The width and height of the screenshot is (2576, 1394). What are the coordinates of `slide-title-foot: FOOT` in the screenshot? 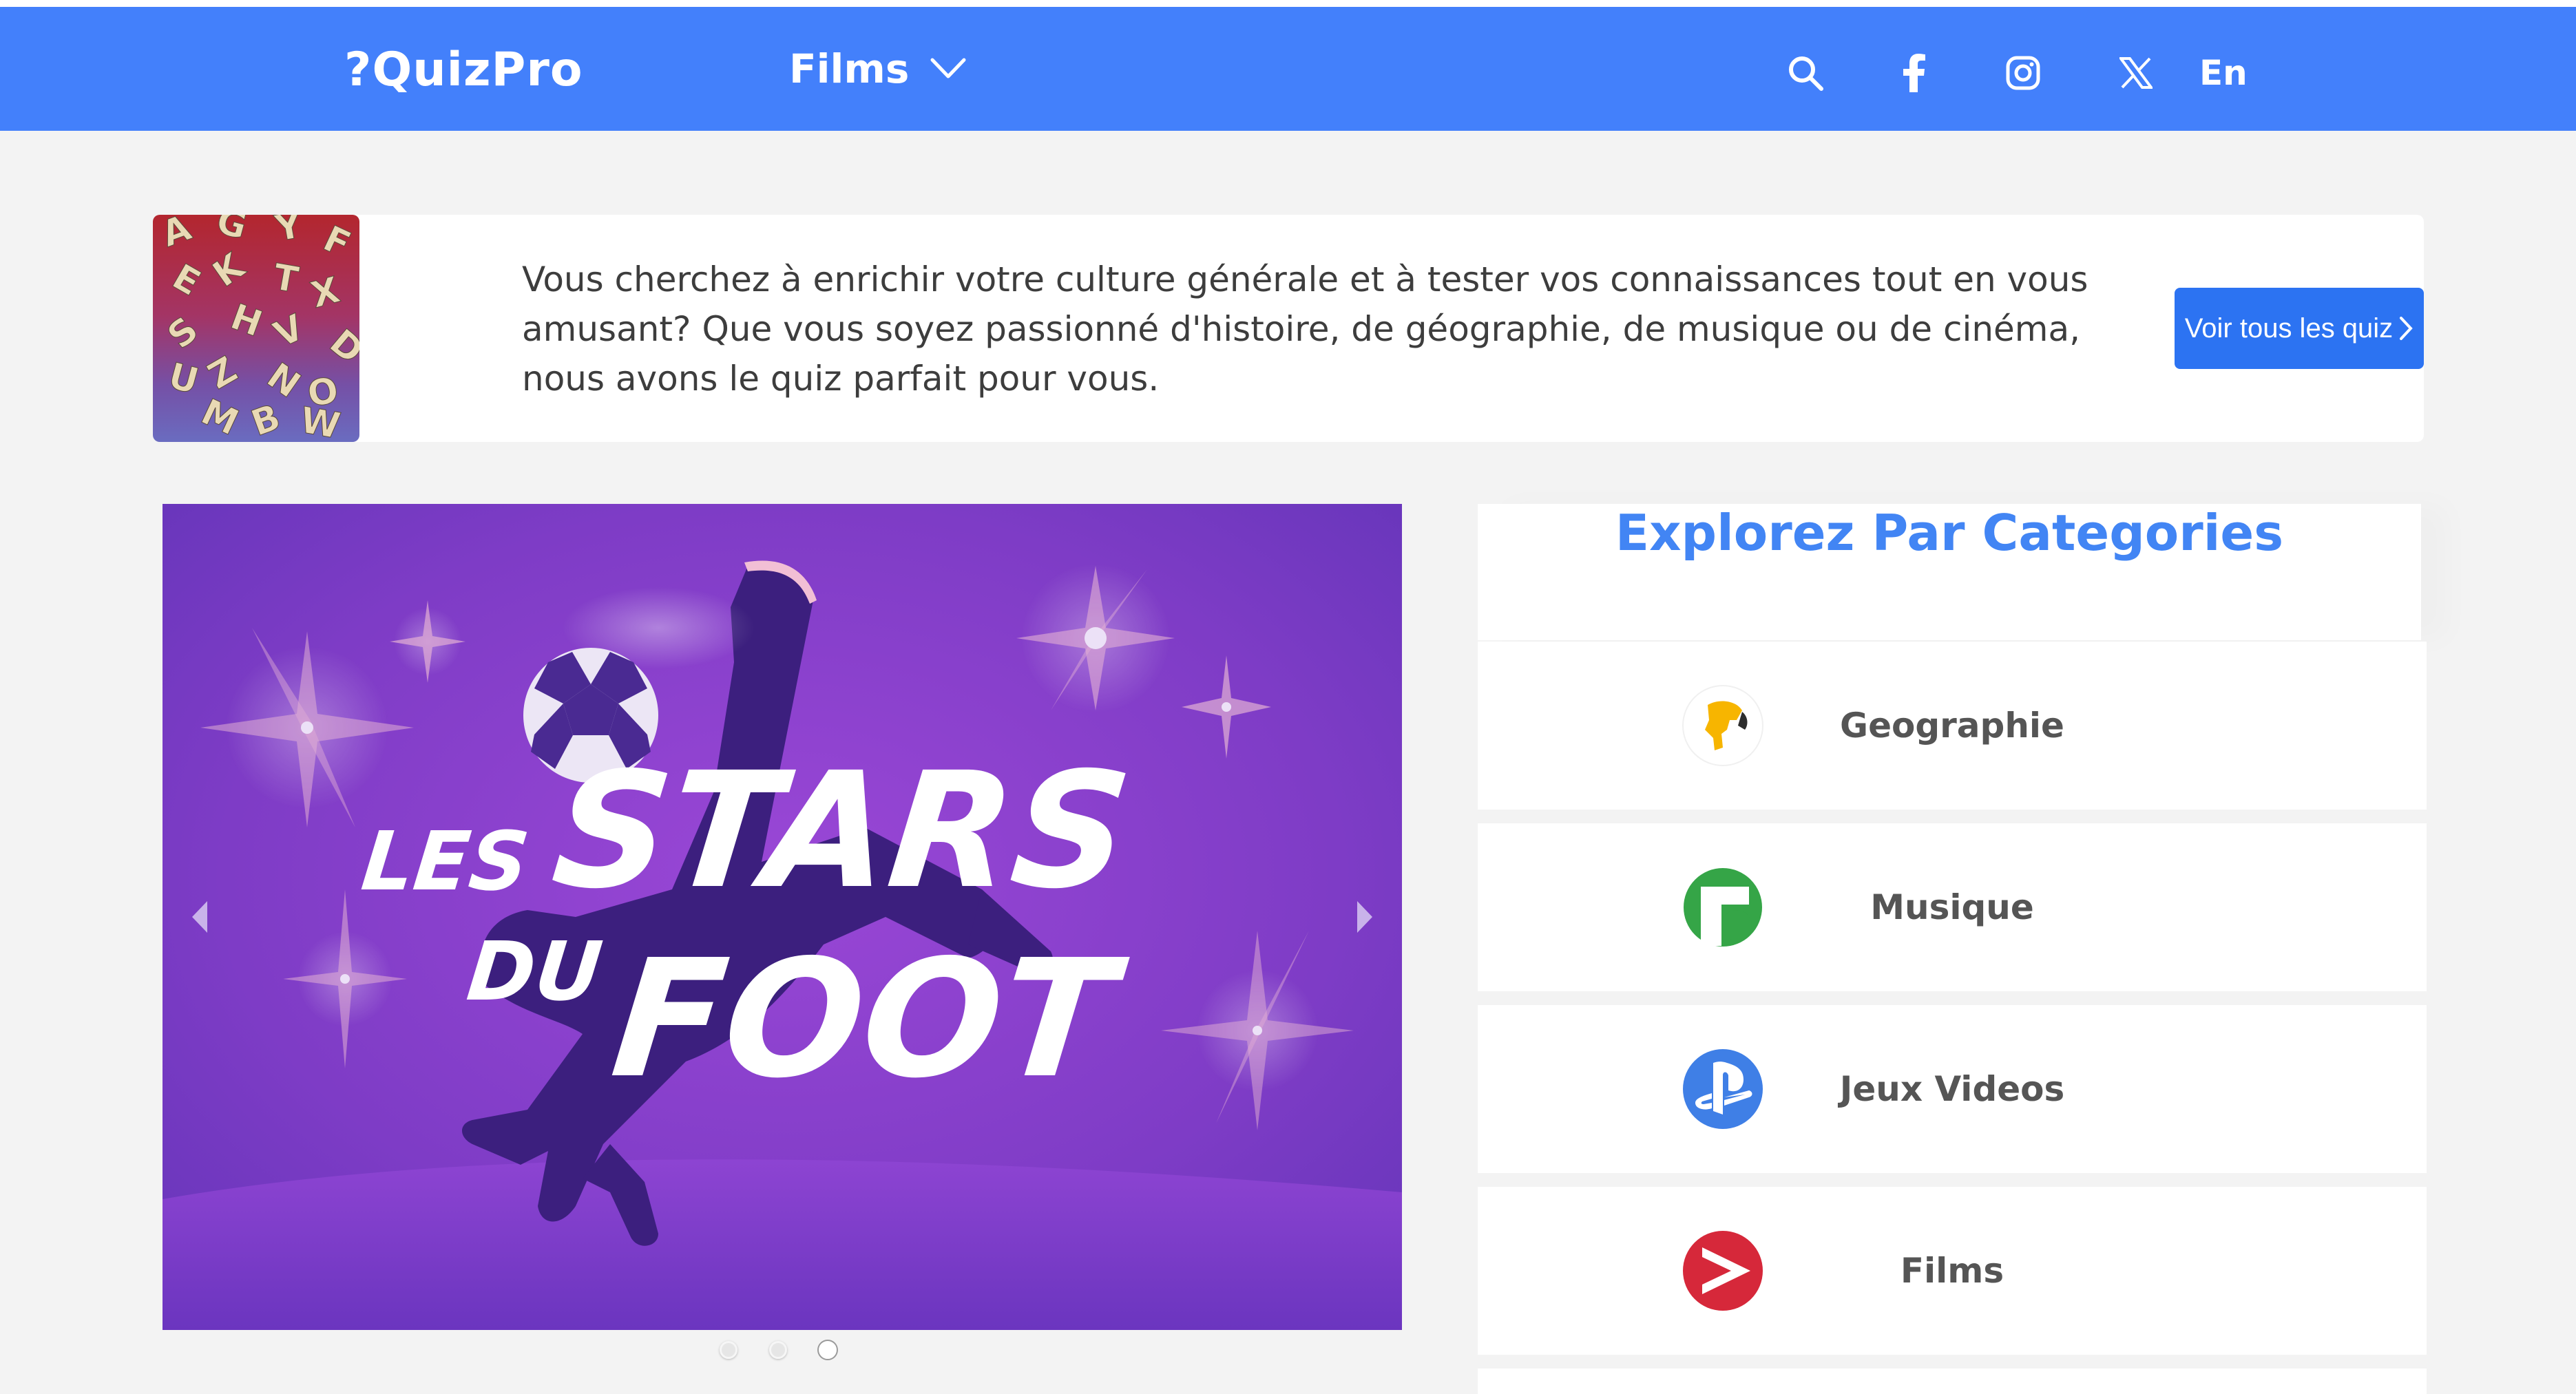 It's located at (869, 1019).